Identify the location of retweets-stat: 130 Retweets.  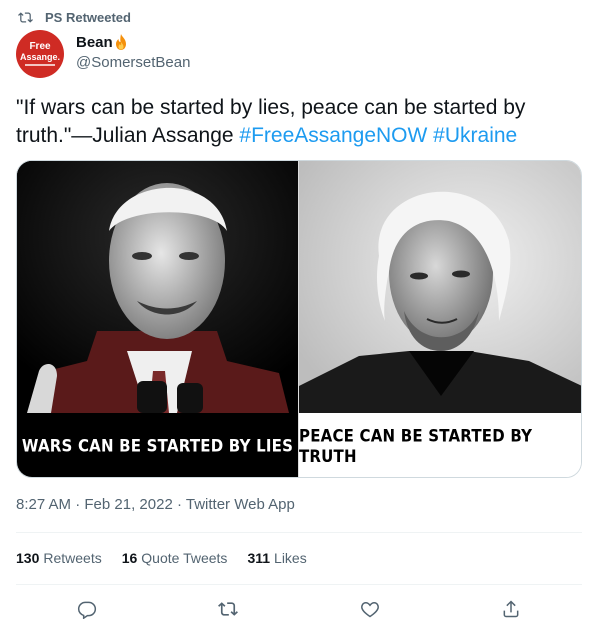
(59, 558).